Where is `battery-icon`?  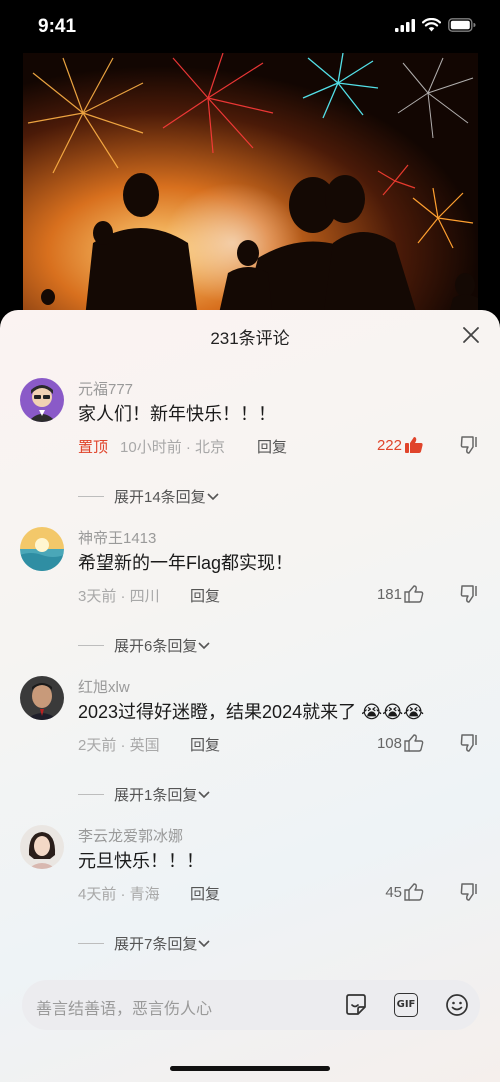 battery-icon is located at coordinates (462, 25).